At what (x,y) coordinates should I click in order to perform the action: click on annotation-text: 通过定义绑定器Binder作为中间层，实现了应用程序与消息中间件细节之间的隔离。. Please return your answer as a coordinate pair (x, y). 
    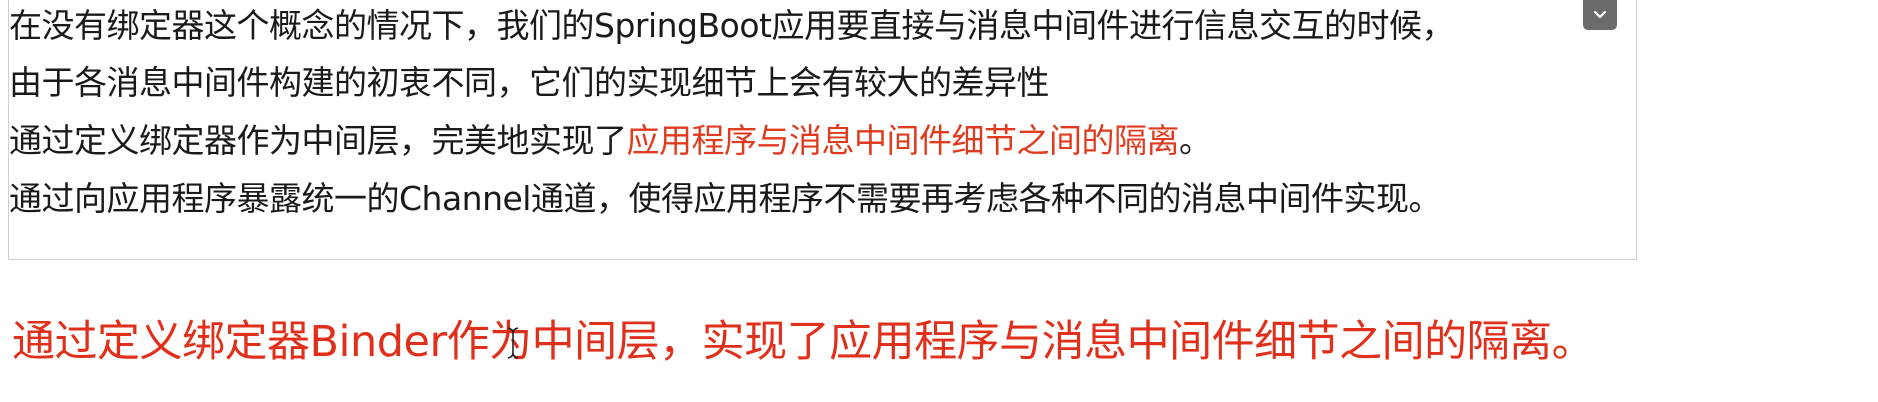
    Looking at the image, I should click on (803, 342).